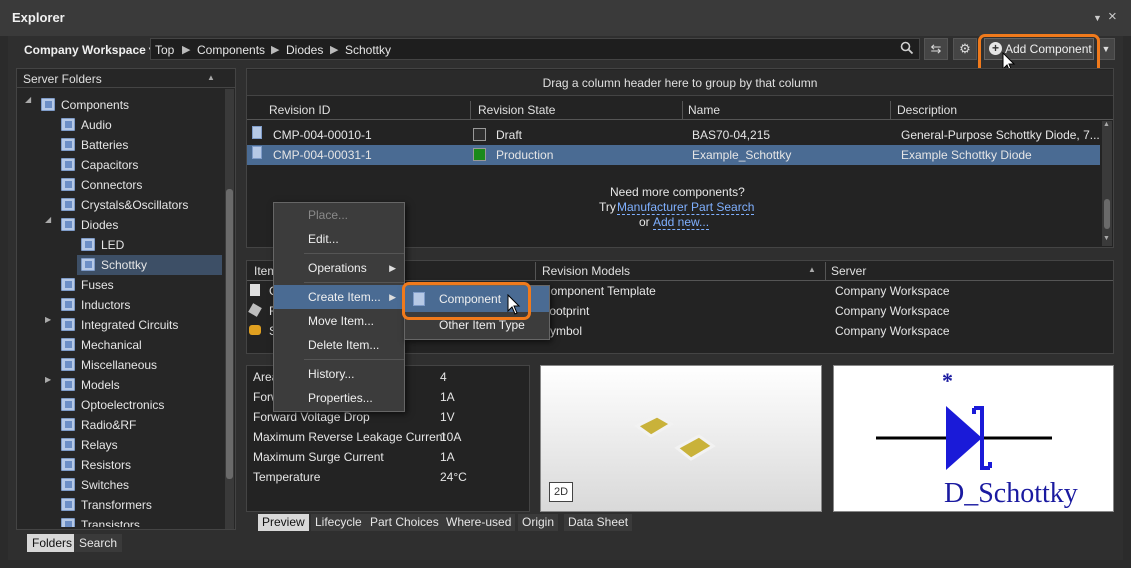  Describe the element at coordinates (1112, 16) in the screenshot. I see `close-icon: ×` at that location.